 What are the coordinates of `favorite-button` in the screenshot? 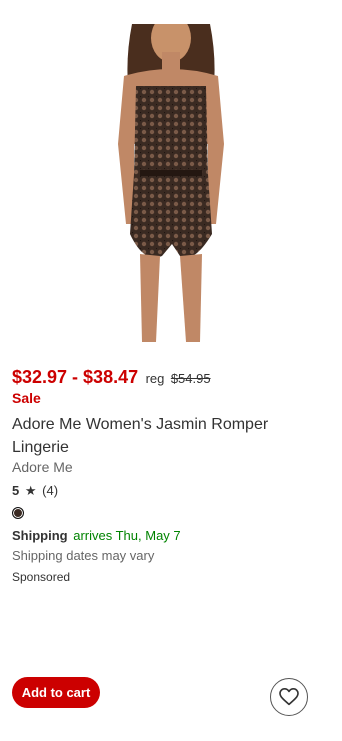 It's located at (289, 697).